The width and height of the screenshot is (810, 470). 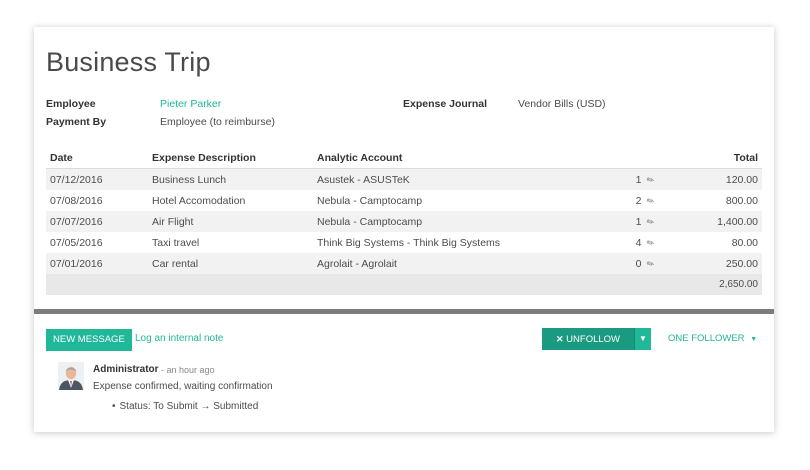 What do you see at coordinates (89, 340) in the screenshot?
I see `new-message-button: NEW MESSAGE` at bounding box center [89, 340].